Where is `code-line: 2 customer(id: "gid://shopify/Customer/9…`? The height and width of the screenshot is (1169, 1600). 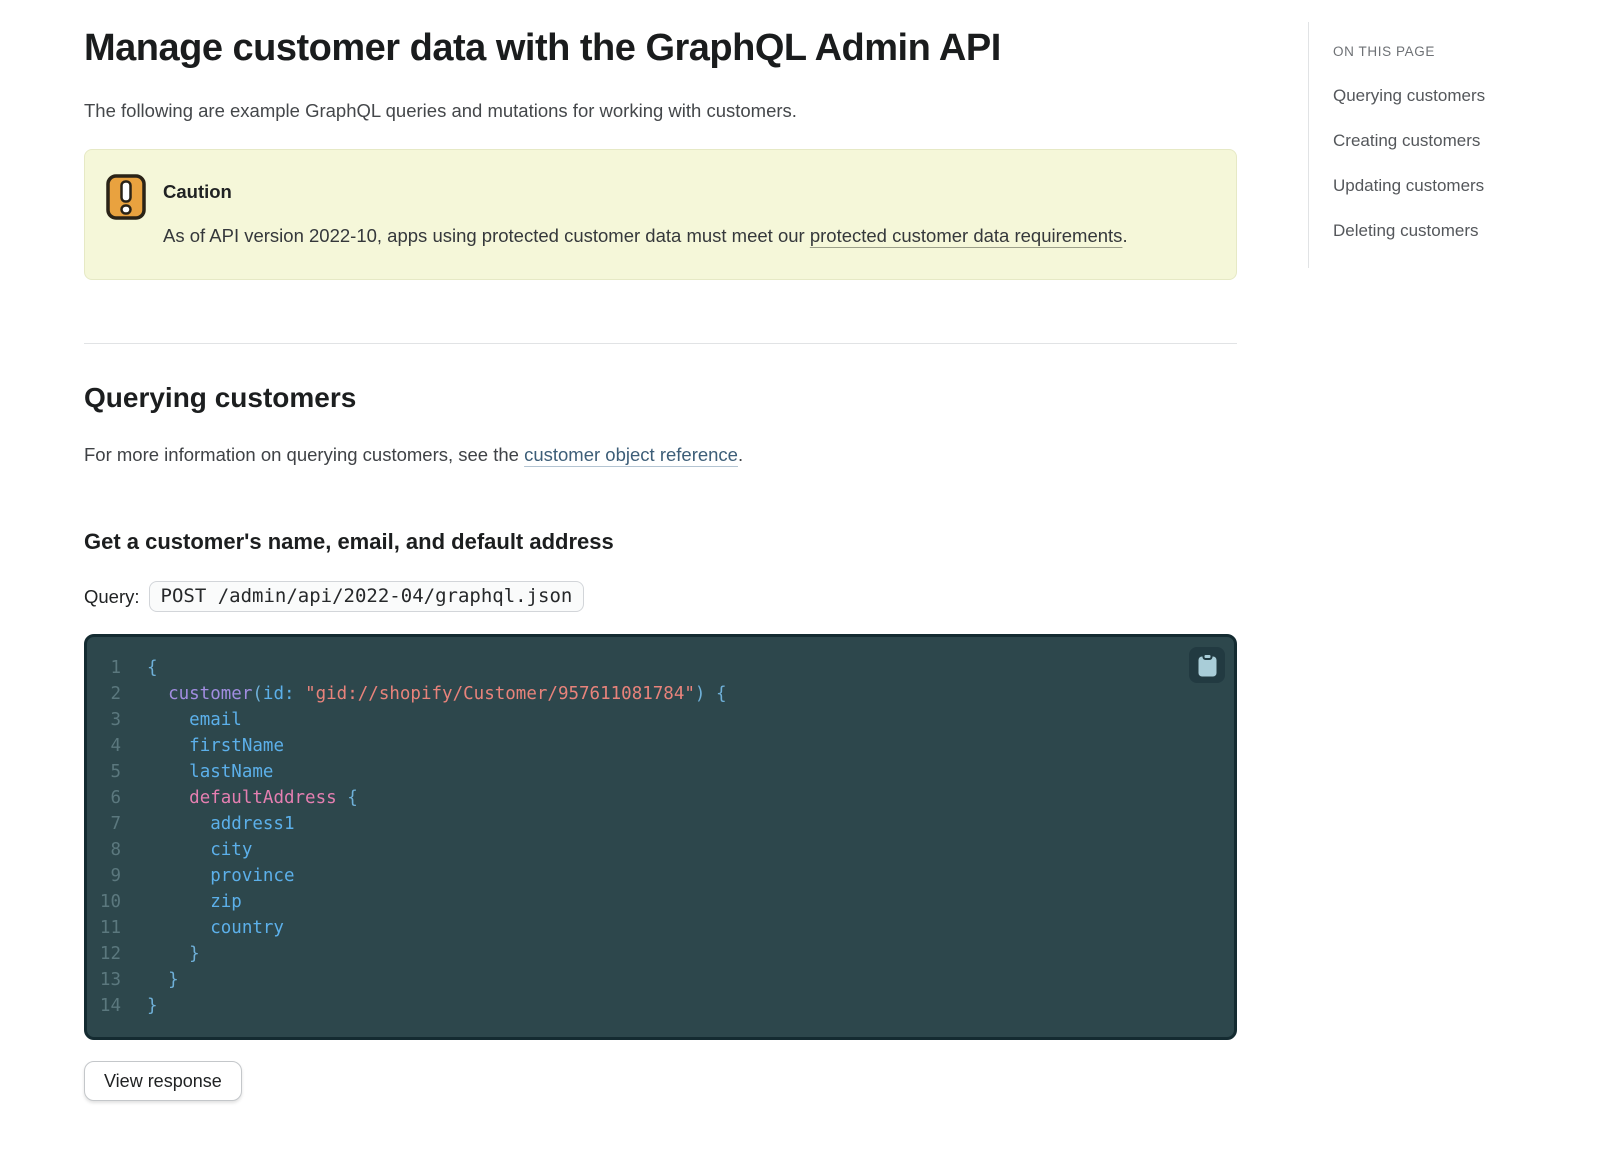
code-line: 2 customer(id: "gid://shopify/Customer/9… is located at coordinates (660, 694).